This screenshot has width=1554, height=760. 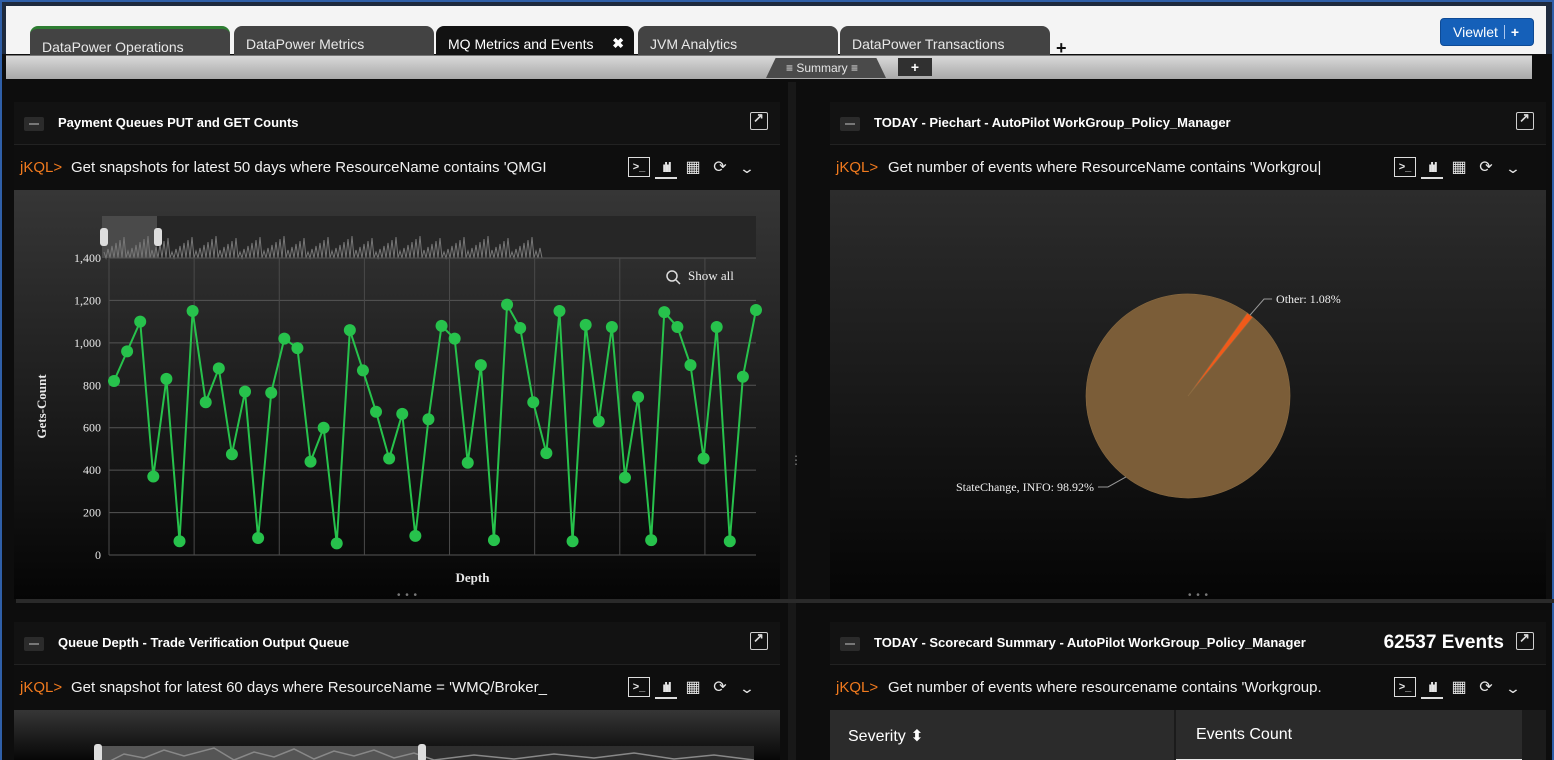 I want to click on tab-summary: ≡ Summary ≡, so click(x=826, y=68).